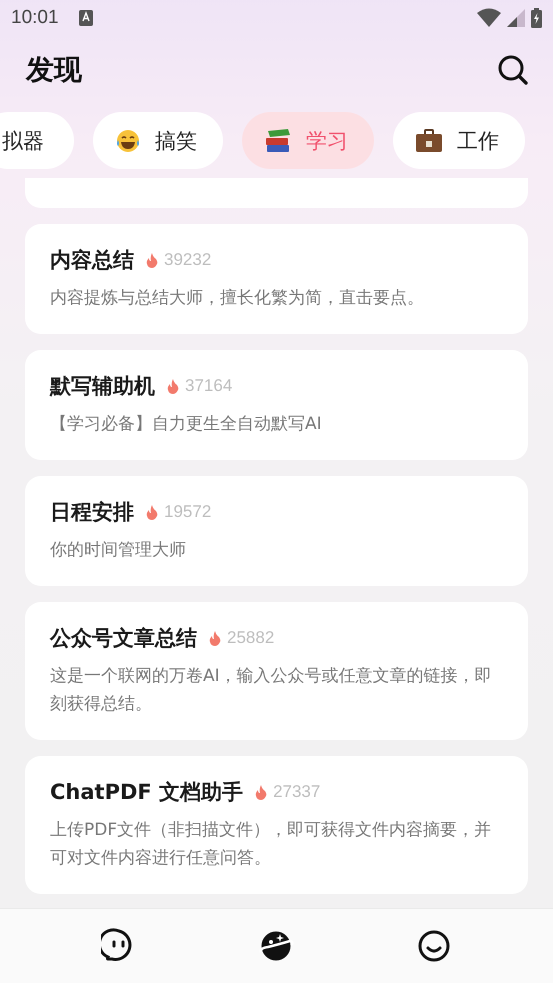 The image size is (553, 983). What do you see at coordinates (271, 690) in the screenshot?
I see `card-description: 这是一个联网的万卷AI，输入公众号或任意文章的链接，即刻获得总结。` at bounding box center [271, 690].